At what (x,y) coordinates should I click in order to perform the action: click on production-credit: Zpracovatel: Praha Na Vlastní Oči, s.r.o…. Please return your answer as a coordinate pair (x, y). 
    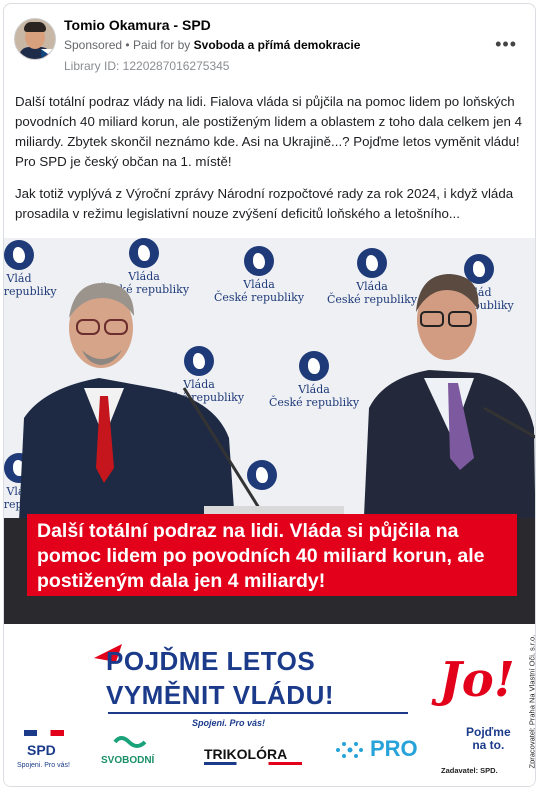
    Looking at the image, I should click on (531, 701).